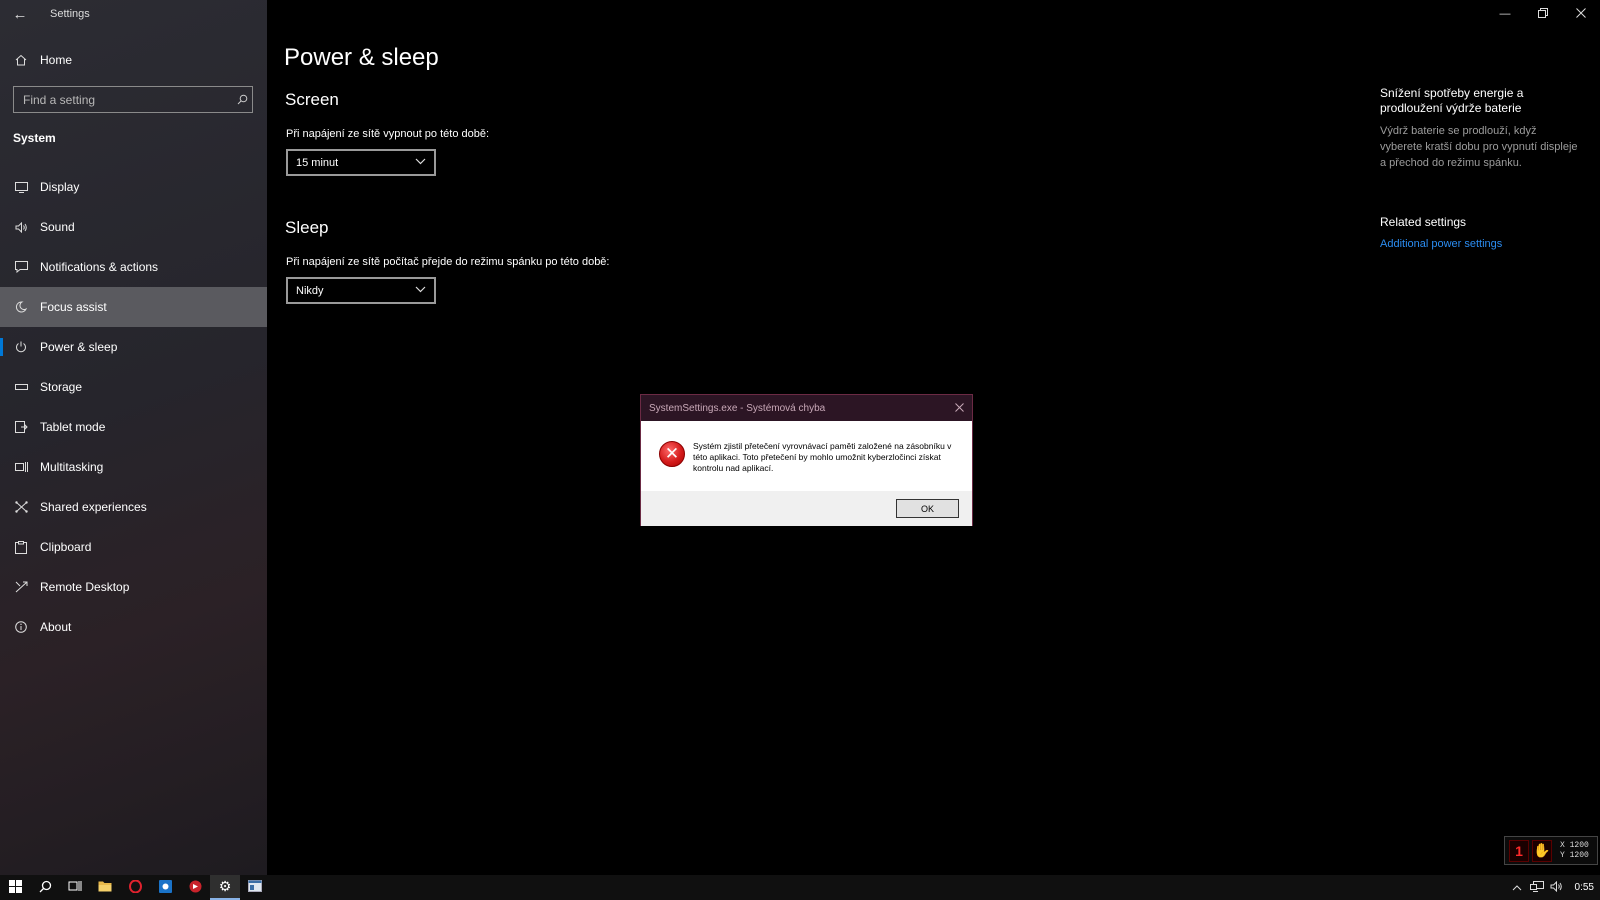 The image size is (1600, 900). I want to click on chevron-up-icon, so click(1517, 888).